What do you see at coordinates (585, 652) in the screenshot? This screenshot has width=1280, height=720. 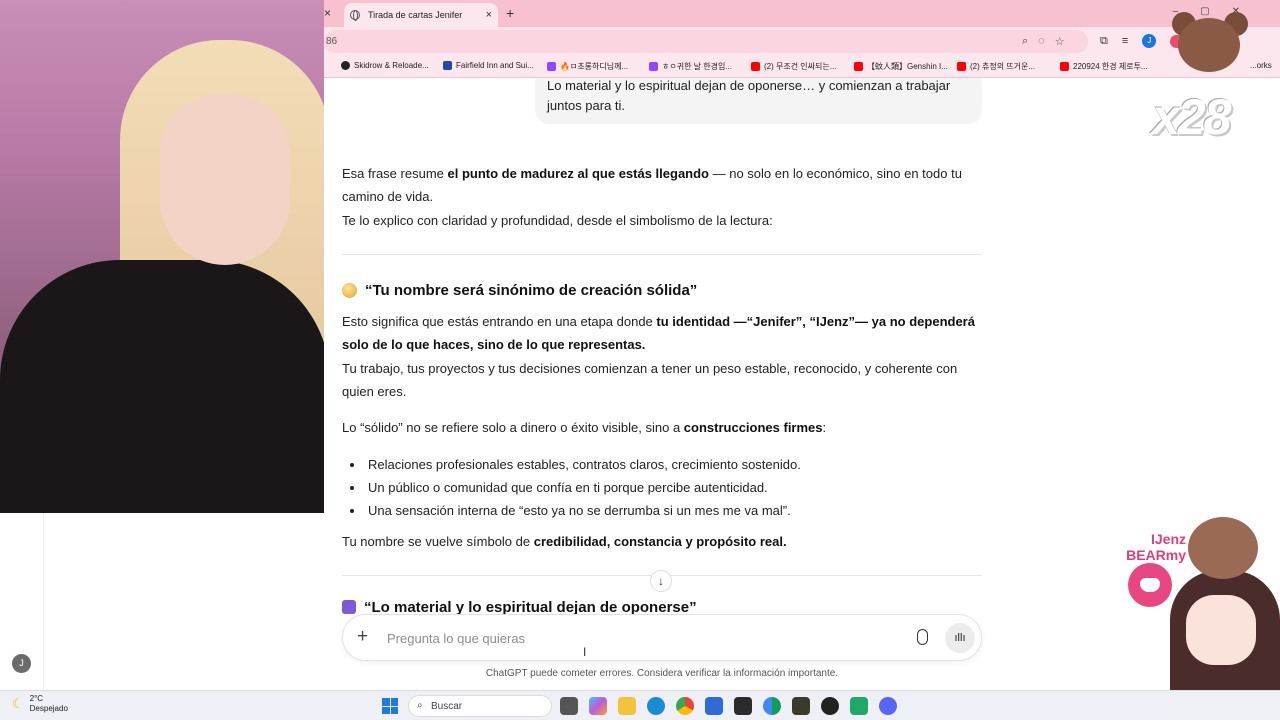 I see `text-cursor-icon: I` at bounding box center [585, 652].